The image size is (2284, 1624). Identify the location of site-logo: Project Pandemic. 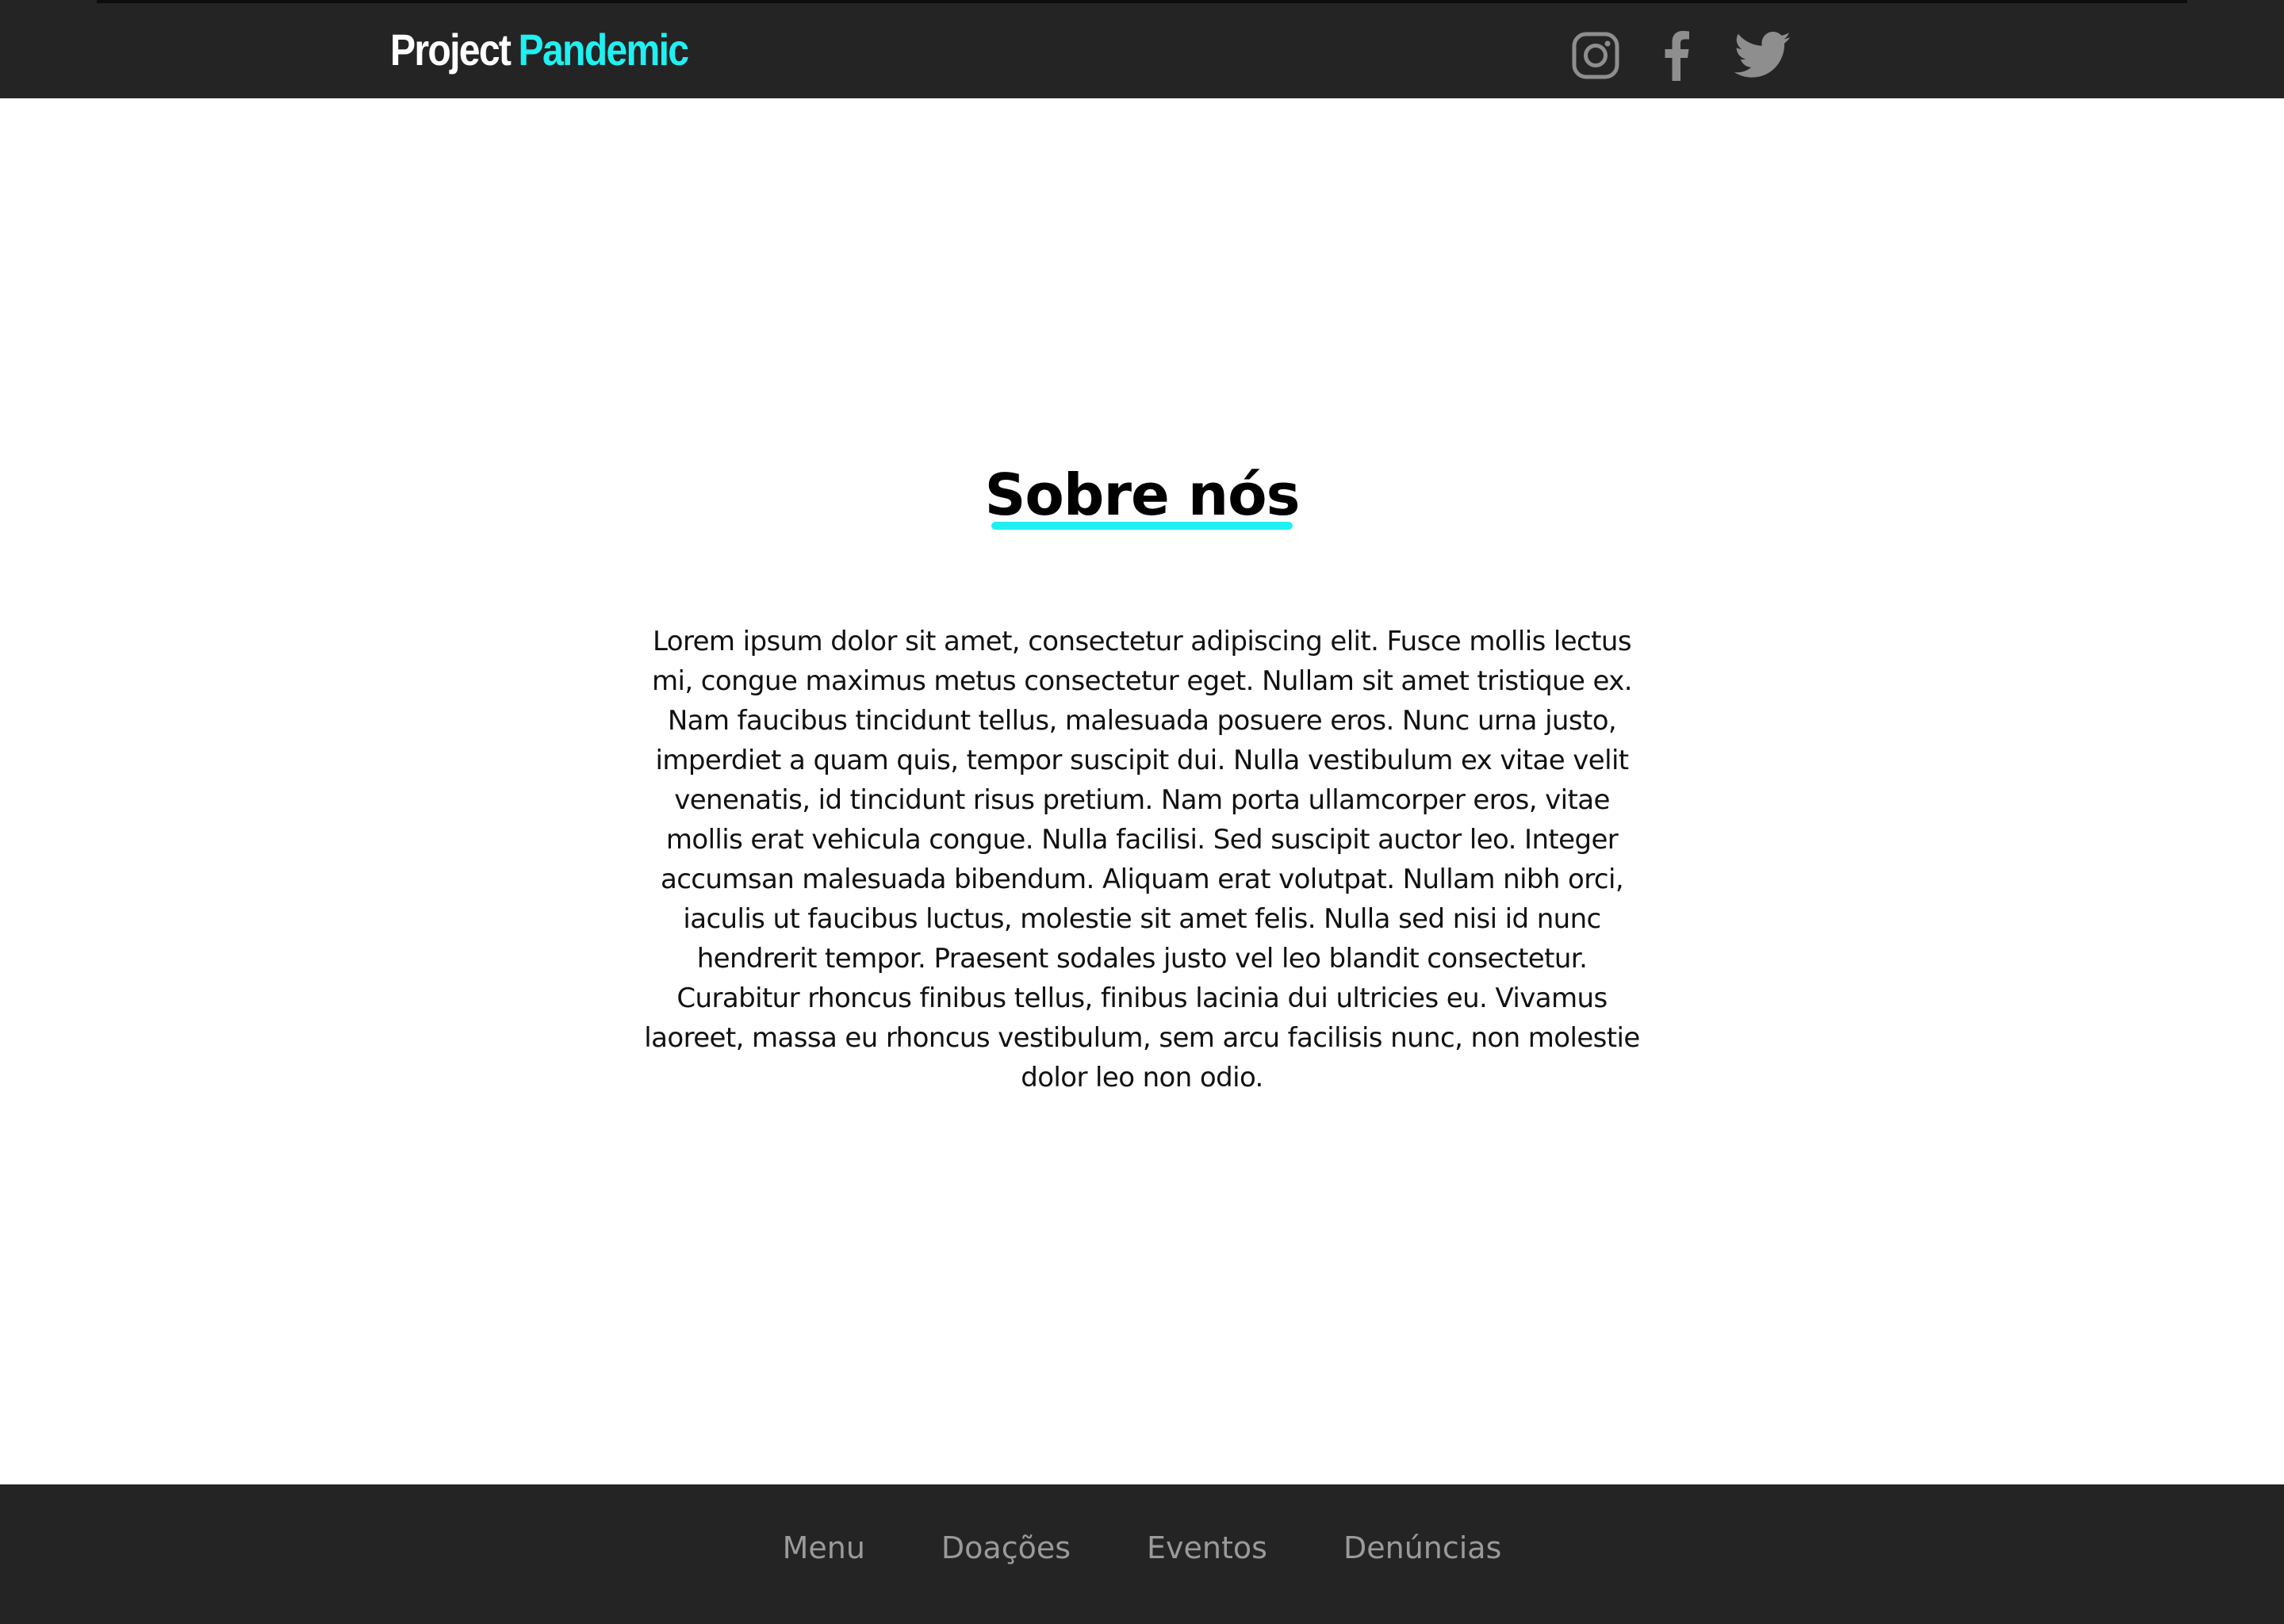
(539, 49).